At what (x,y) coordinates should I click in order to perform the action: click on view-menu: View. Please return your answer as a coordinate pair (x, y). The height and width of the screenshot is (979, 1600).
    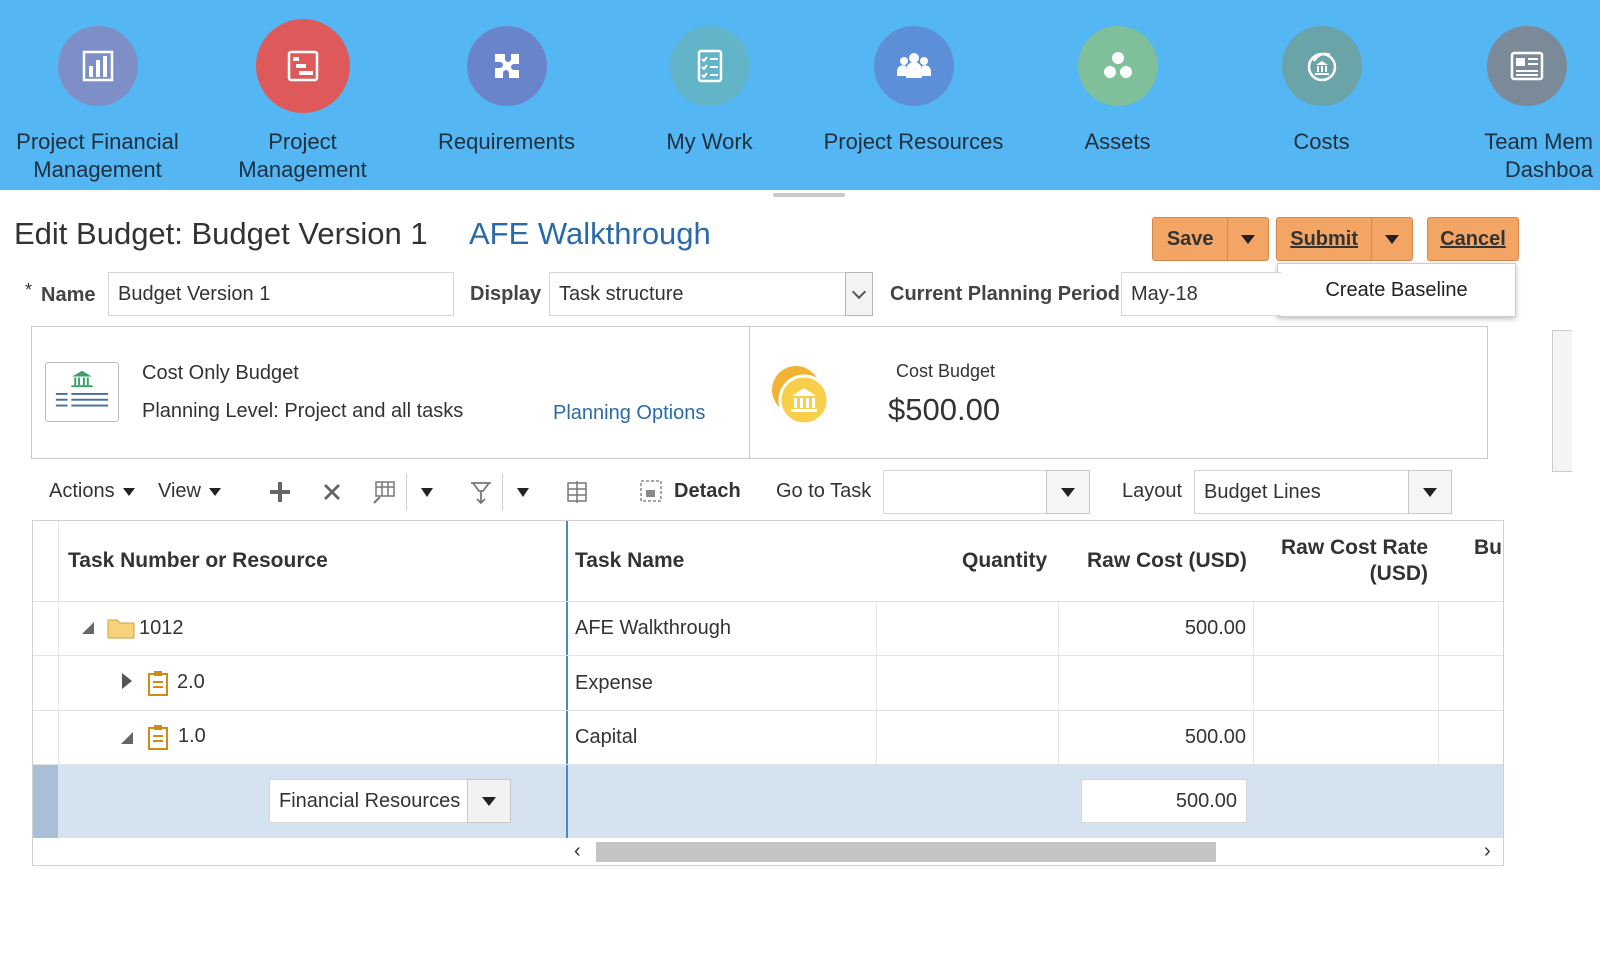
    Looking at the image, I should click on (189, 491).